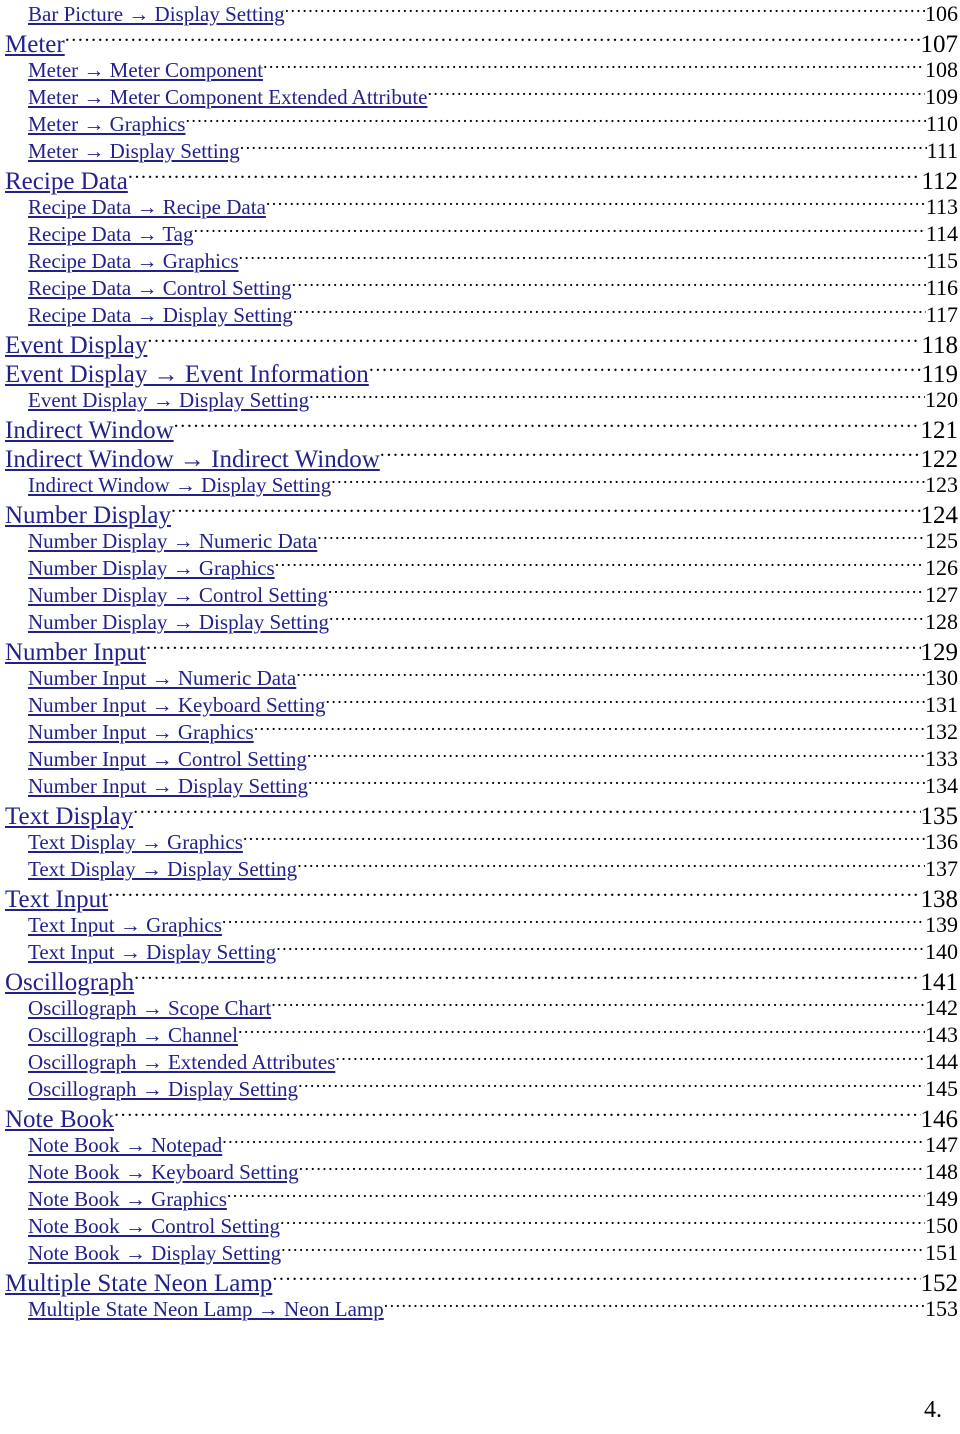 The height and width of the screenshot is (1434, 960). What do you see at coordinates (89, 430) in the screenshot?
I see `toc-entry-title: Indirect Window` at bounding box center [89, 430].